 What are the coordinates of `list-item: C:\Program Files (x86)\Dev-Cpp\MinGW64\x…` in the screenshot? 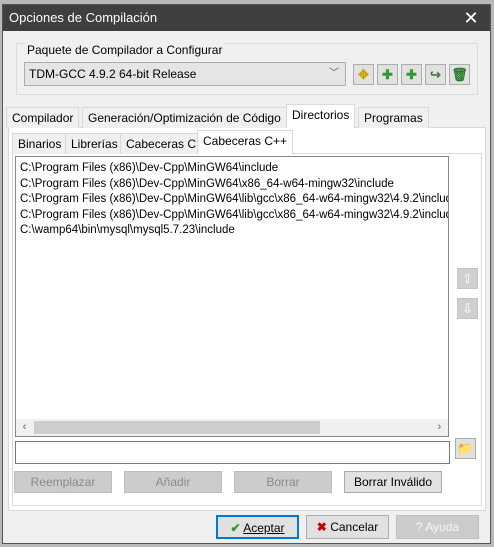 It's located at (232, 185).